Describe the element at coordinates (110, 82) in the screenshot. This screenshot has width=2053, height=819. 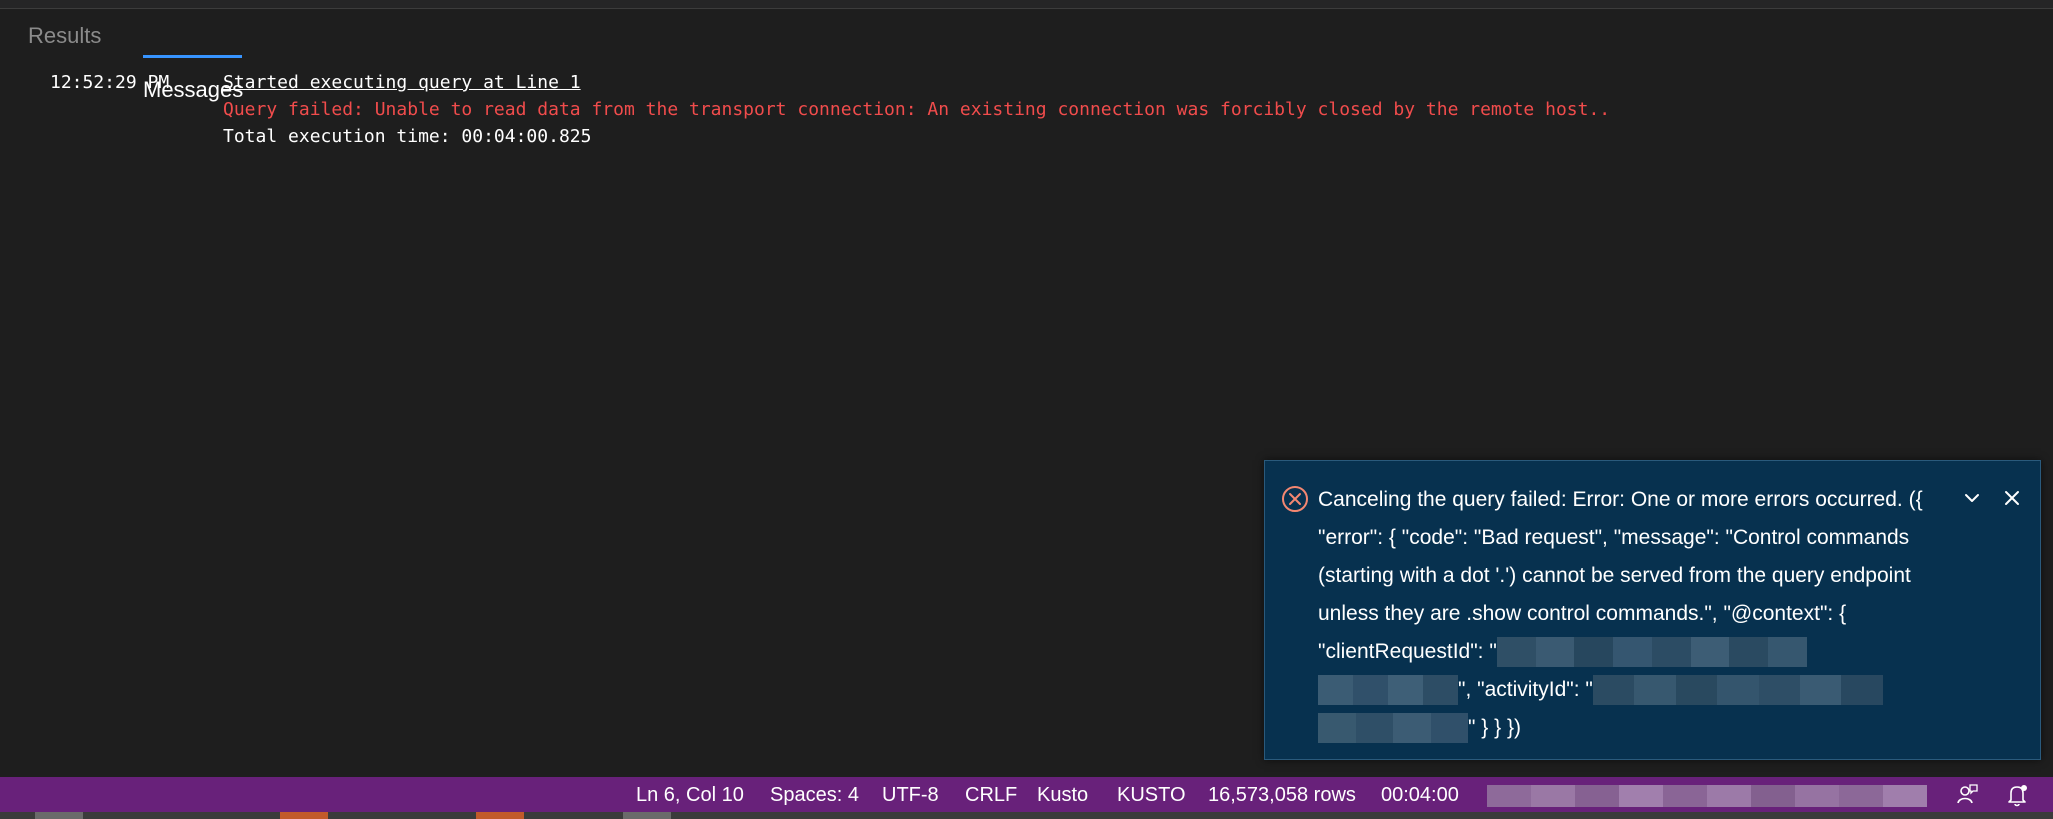
I see `message-timestamp: 12:52:29 PM` at that location.